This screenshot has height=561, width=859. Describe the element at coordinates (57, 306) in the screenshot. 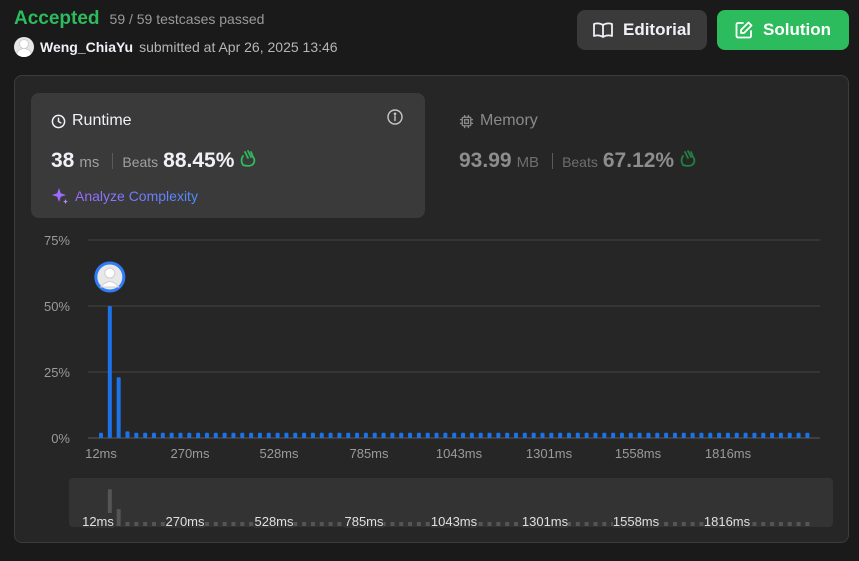

I see `y-tick-label: 50%` at that location.